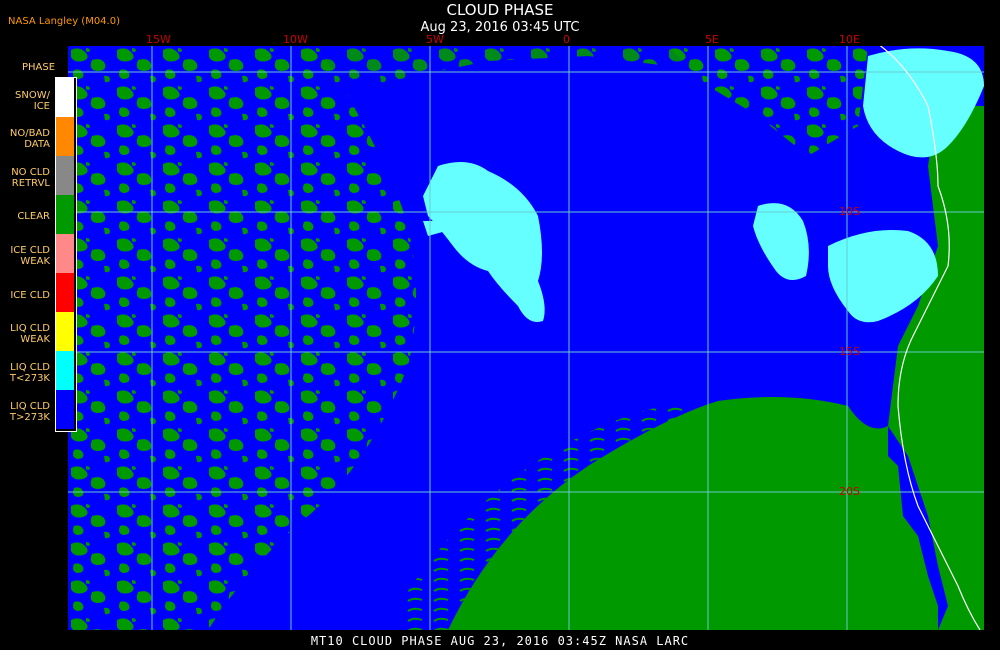 The image size is (1000, 650). What do you see at coordinates (65, 214) in the screenshot?
I see `legend-swatch-clear` at bounding box center [65, 214].